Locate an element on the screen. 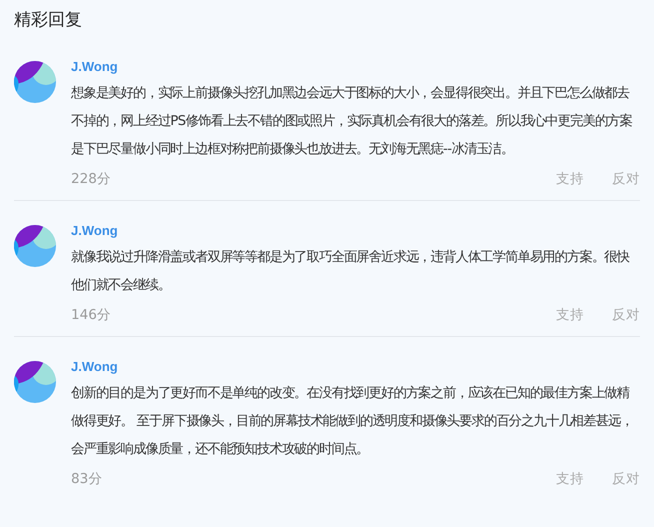  reply-text: 就像我说过升降滑盖或者双屏等等都是为了取巧全面屏舍近求远，违背人体工学简单易用的方案。很快他们就不会继续。 is located at coordinates (350, 271).